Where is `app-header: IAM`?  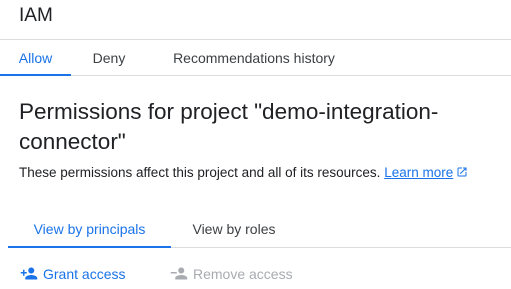
app-header: IAM is located at coordinates (255, 20).